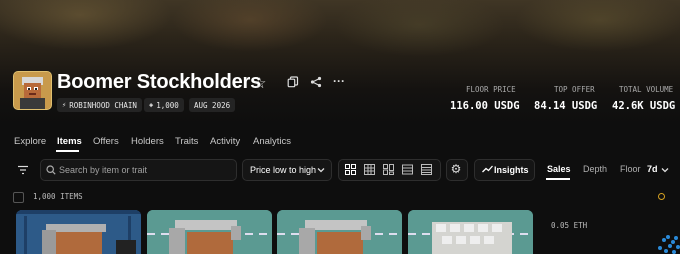  Describe the element at coordinates (339, 81) in the screenshot. I see `more-options-icon: ···` at that location.